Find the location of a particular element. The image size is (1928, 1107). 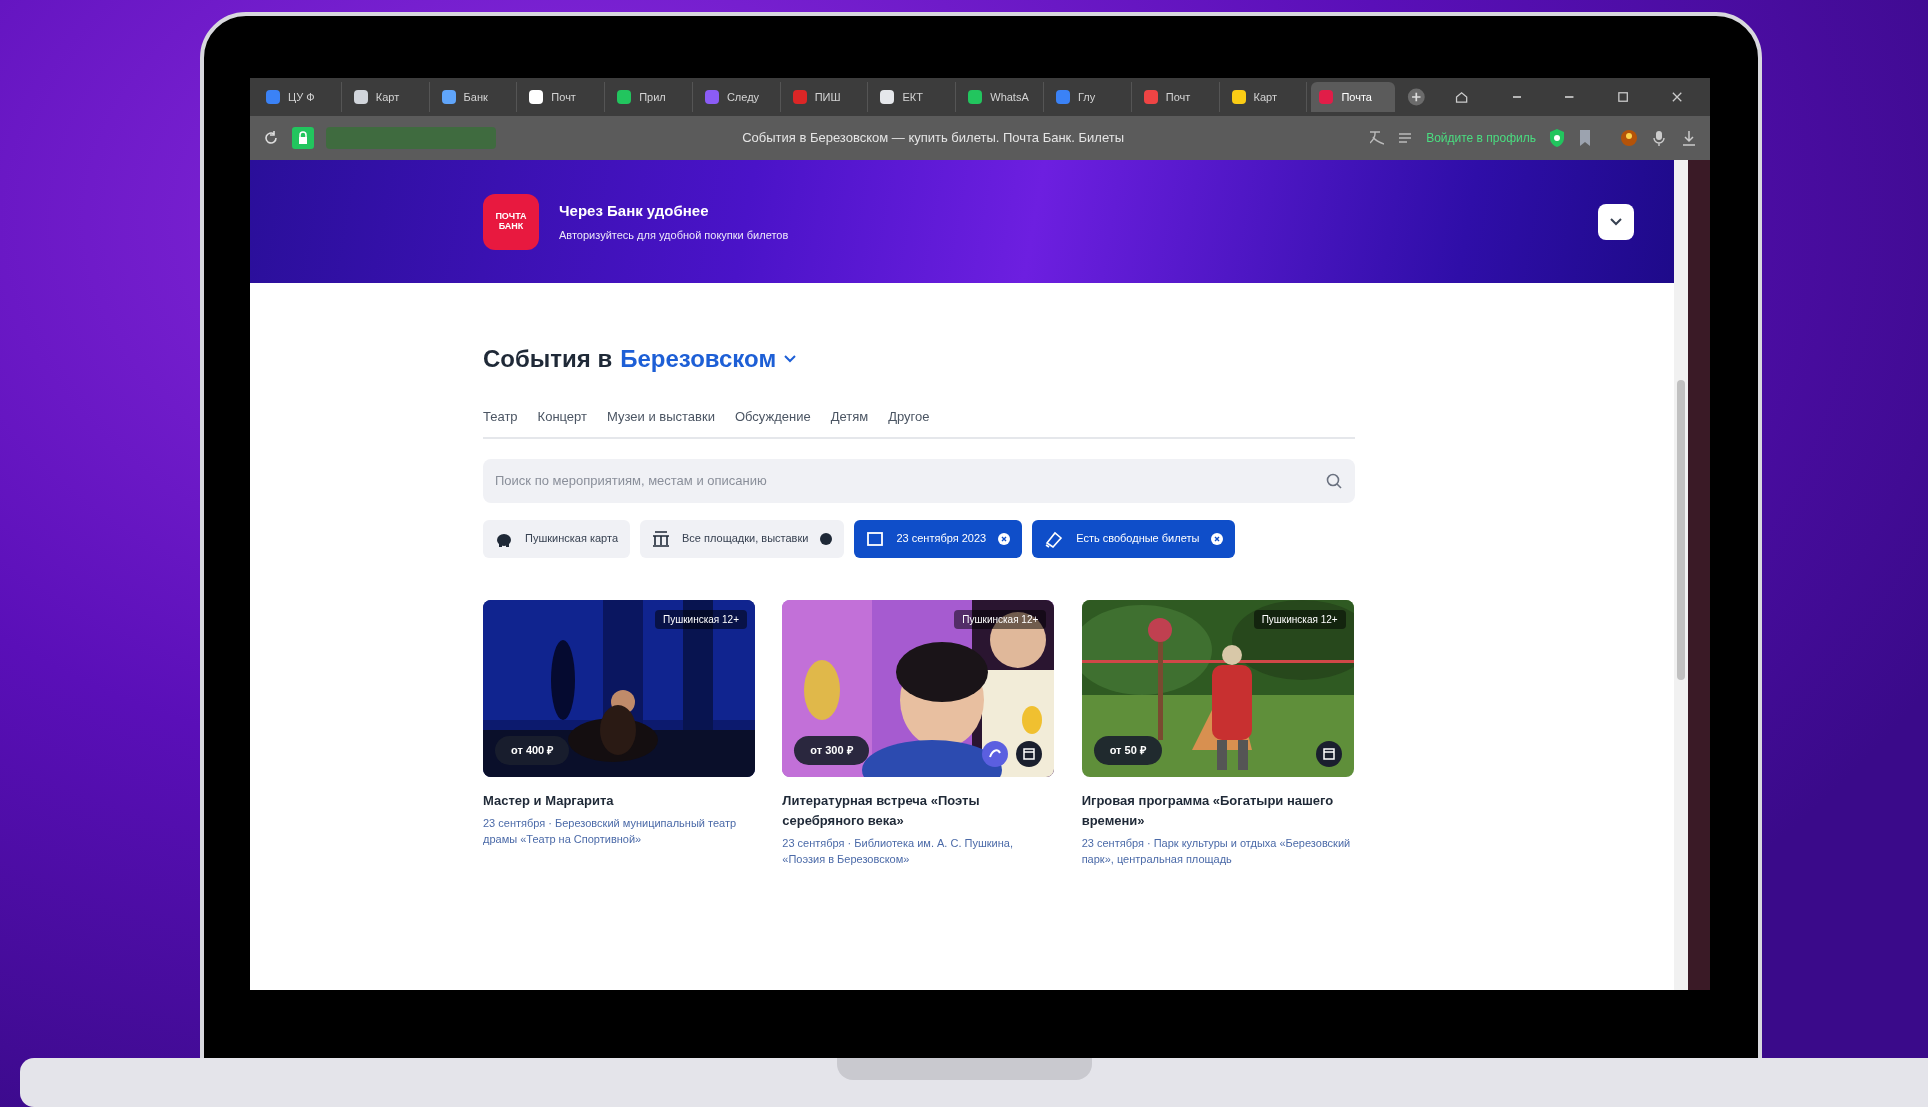

extension-icon is located at coordinates (1629, 138).